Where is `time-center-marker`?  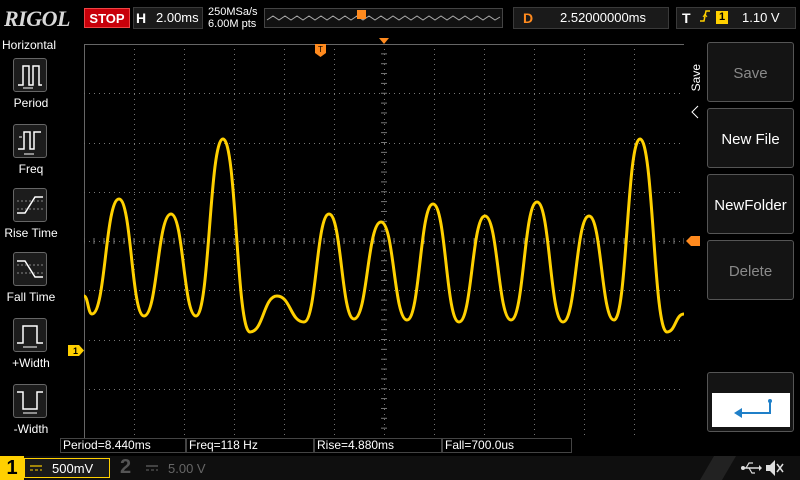
time-center-marker is located at coordinates (384, 41).